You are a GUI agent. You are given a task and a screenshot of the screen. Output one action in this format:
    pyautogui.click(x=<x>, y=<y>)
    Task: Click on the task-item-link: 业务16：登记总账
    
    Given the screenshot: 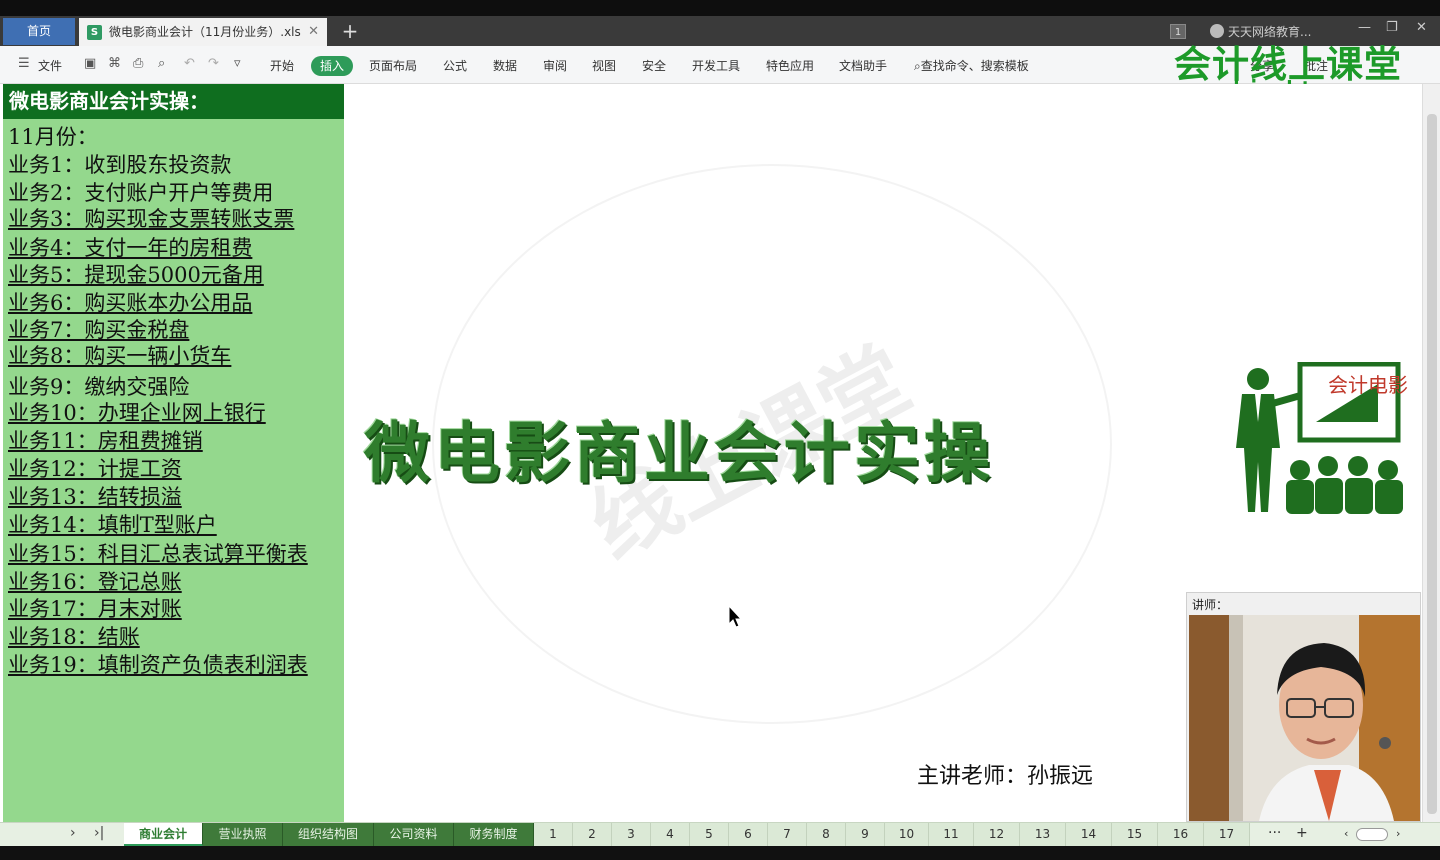 What is the action you would take?
    pyautogui.click(x=95, y=582)
    